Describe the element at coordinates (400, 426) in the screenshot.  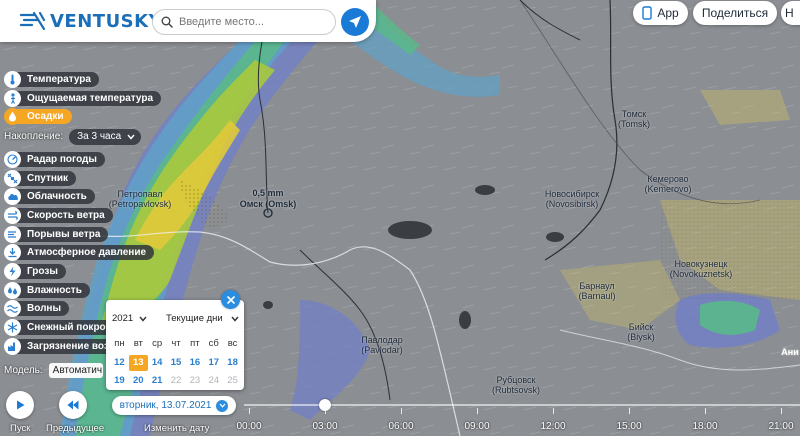
I see `timeline-hour: 06:00` at that location.